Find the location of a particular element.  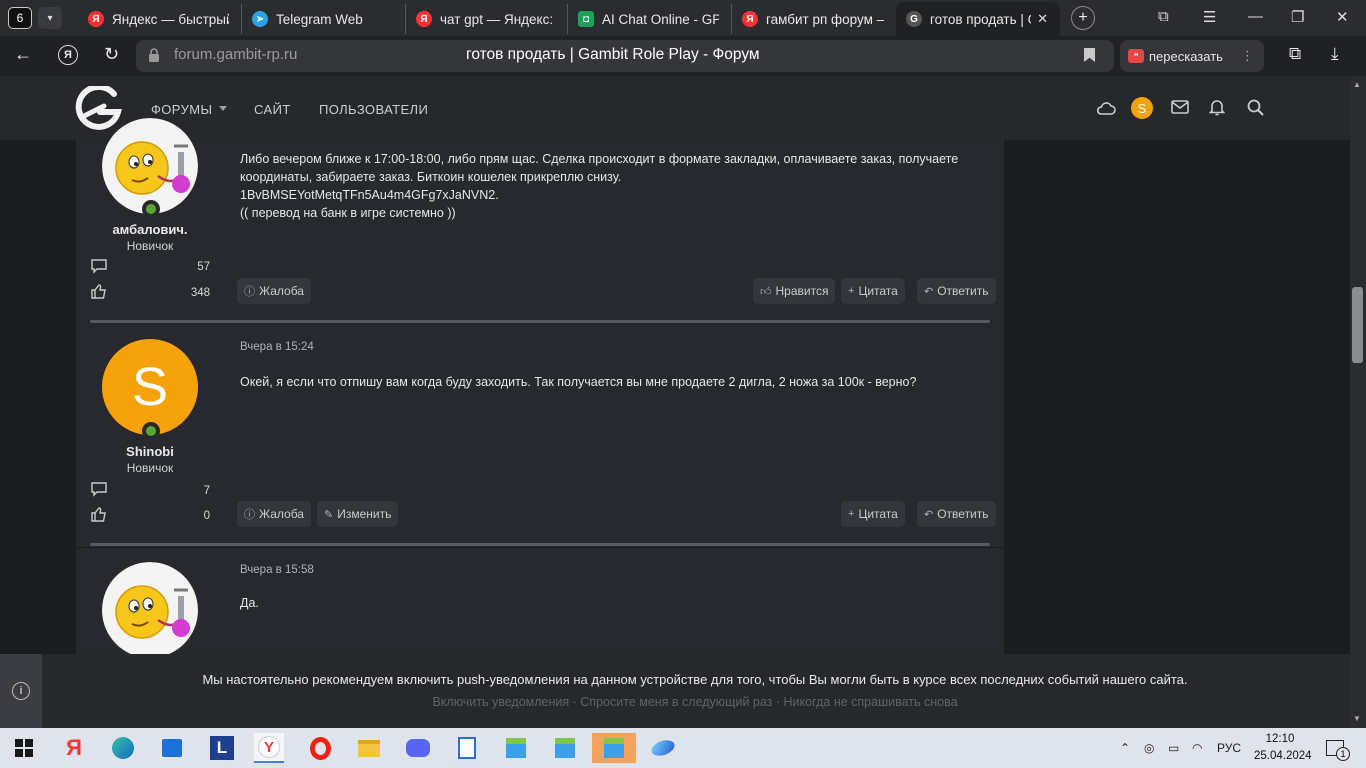

chevron-down-icon: ▾ is located at coordinates (50, 18).